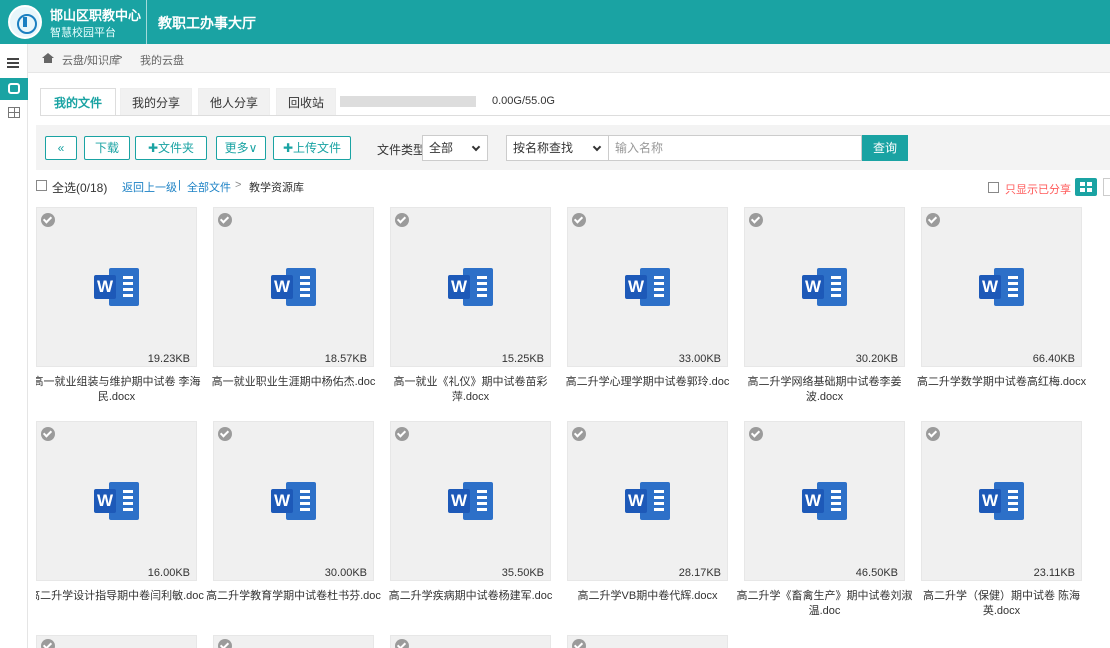  What do you see at coordinates (312, 148) in the screenshot?
I see `upload-file-button: ✚上传文件` at bounding box center [312, 148].